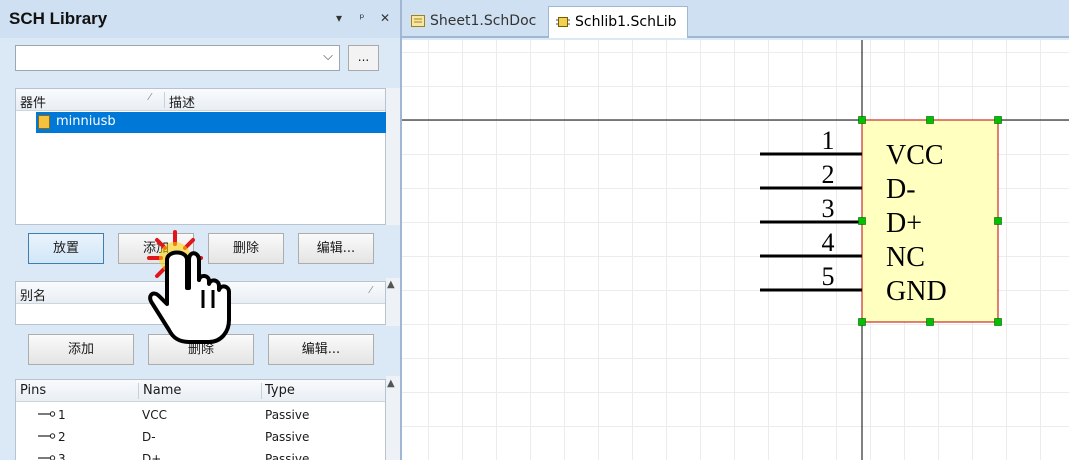 This screenshot has height=460, width=1069. What do you see at coordinates (33, 101) in the screenshot?
I see `column-header-component: 器件` at bounding box center [33, 101].